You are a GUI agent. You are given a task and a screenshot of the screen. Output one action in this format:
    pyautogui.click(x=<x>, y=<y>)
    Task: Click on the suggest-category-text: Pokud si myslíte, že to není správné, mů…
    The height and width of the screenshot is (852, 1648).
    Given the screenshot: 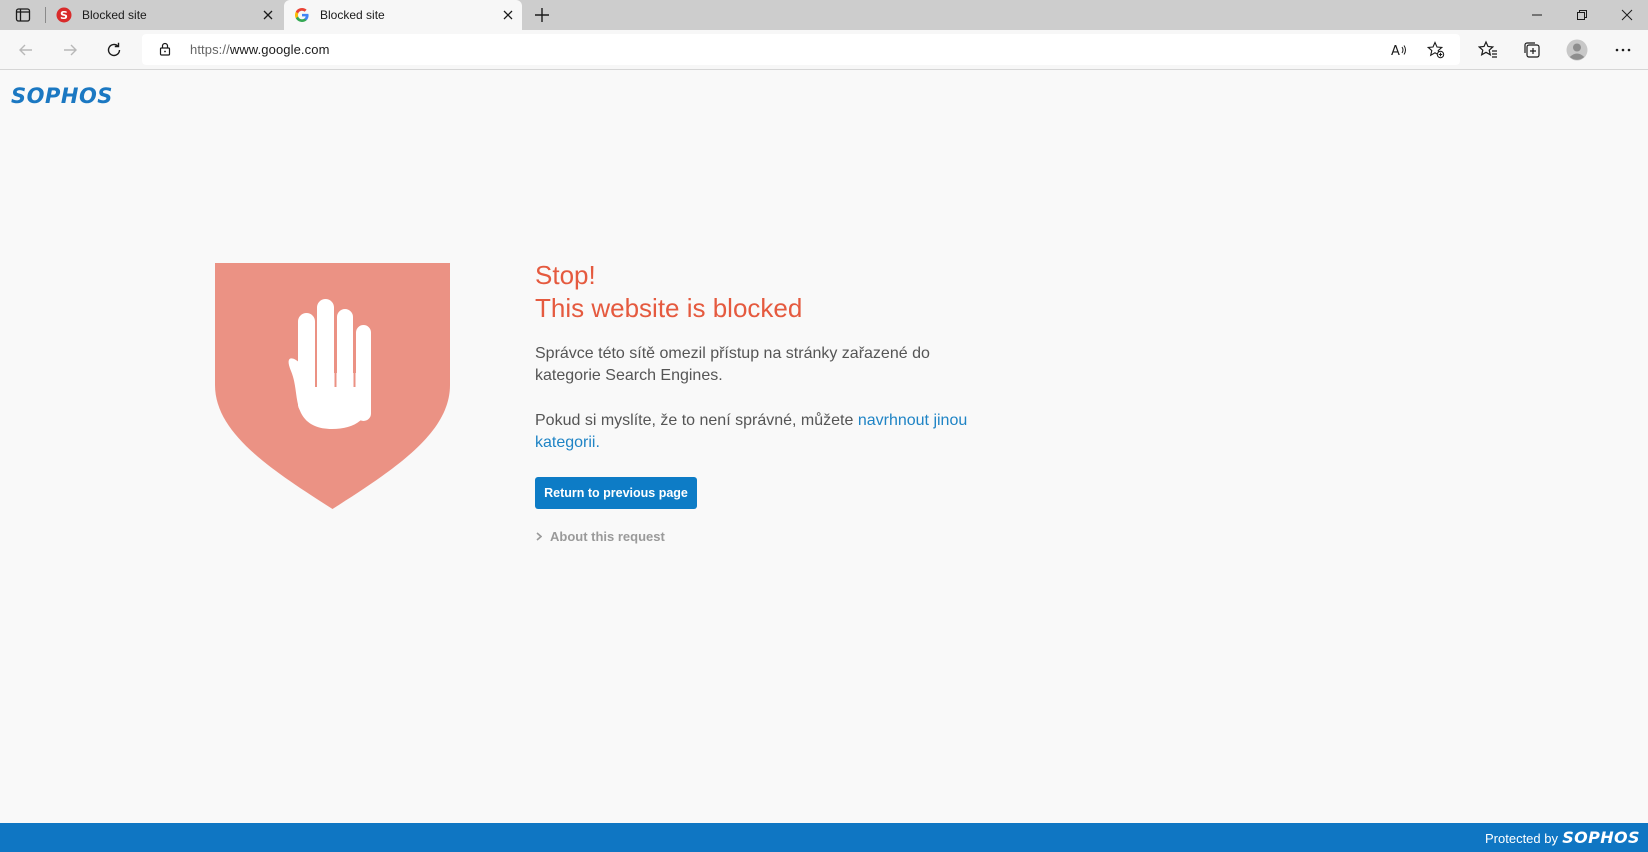 What is the action you would take?
    pyautogui.click(x=696, y=420)
    